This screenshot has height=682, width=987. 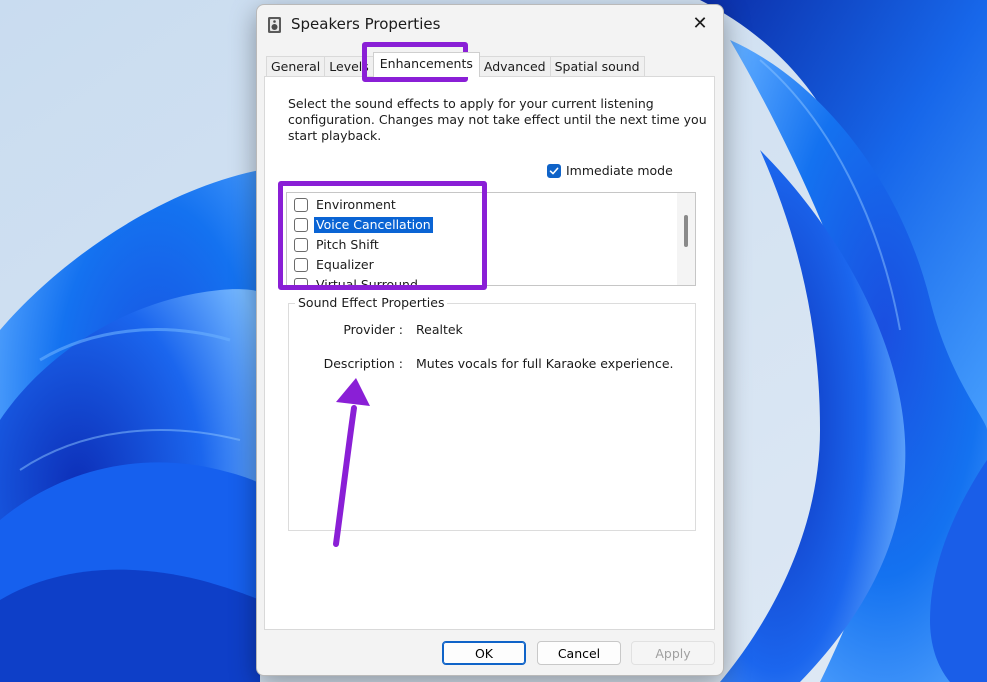 I want to click on environment-label: Environment, so click(x=356, y=204).